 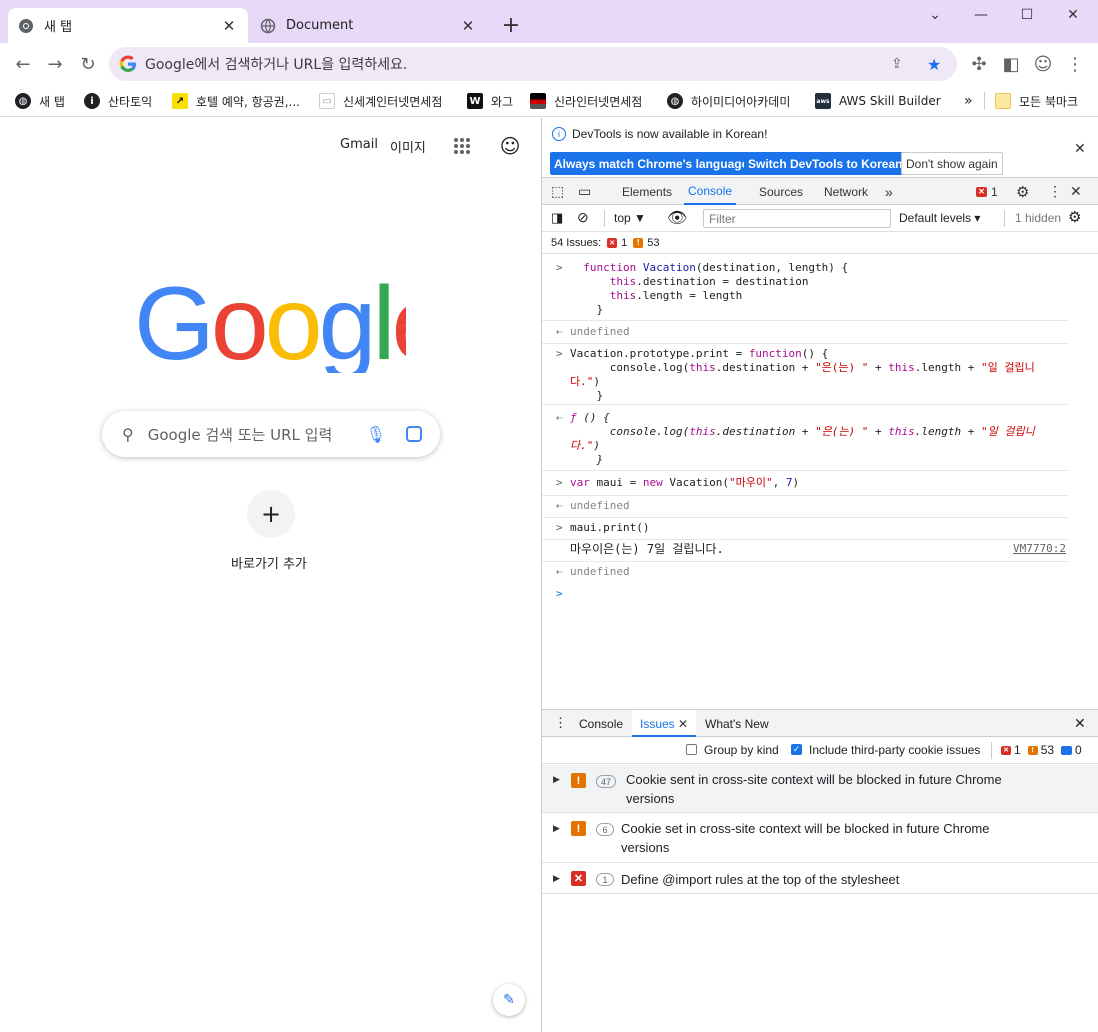 I want to click on close-window-icon: ✕, so click(x=1073, y=15).